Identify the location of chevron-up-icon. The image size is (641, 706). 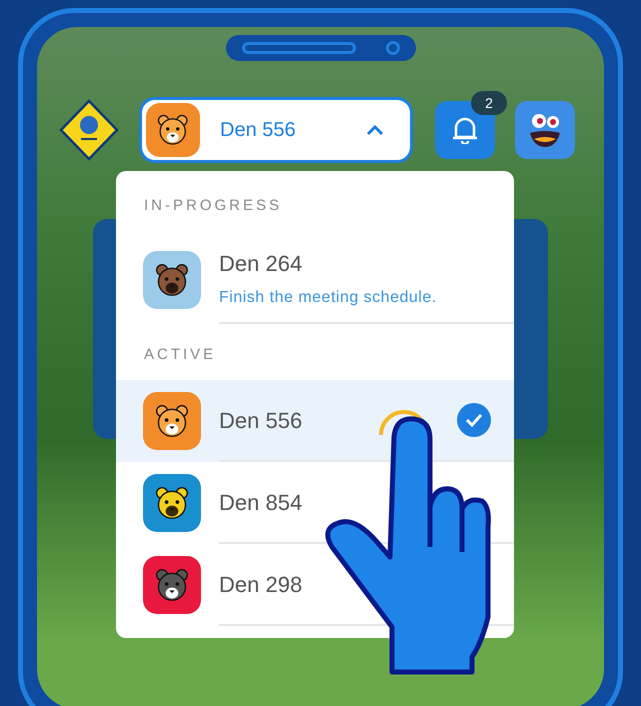
(375, 130).